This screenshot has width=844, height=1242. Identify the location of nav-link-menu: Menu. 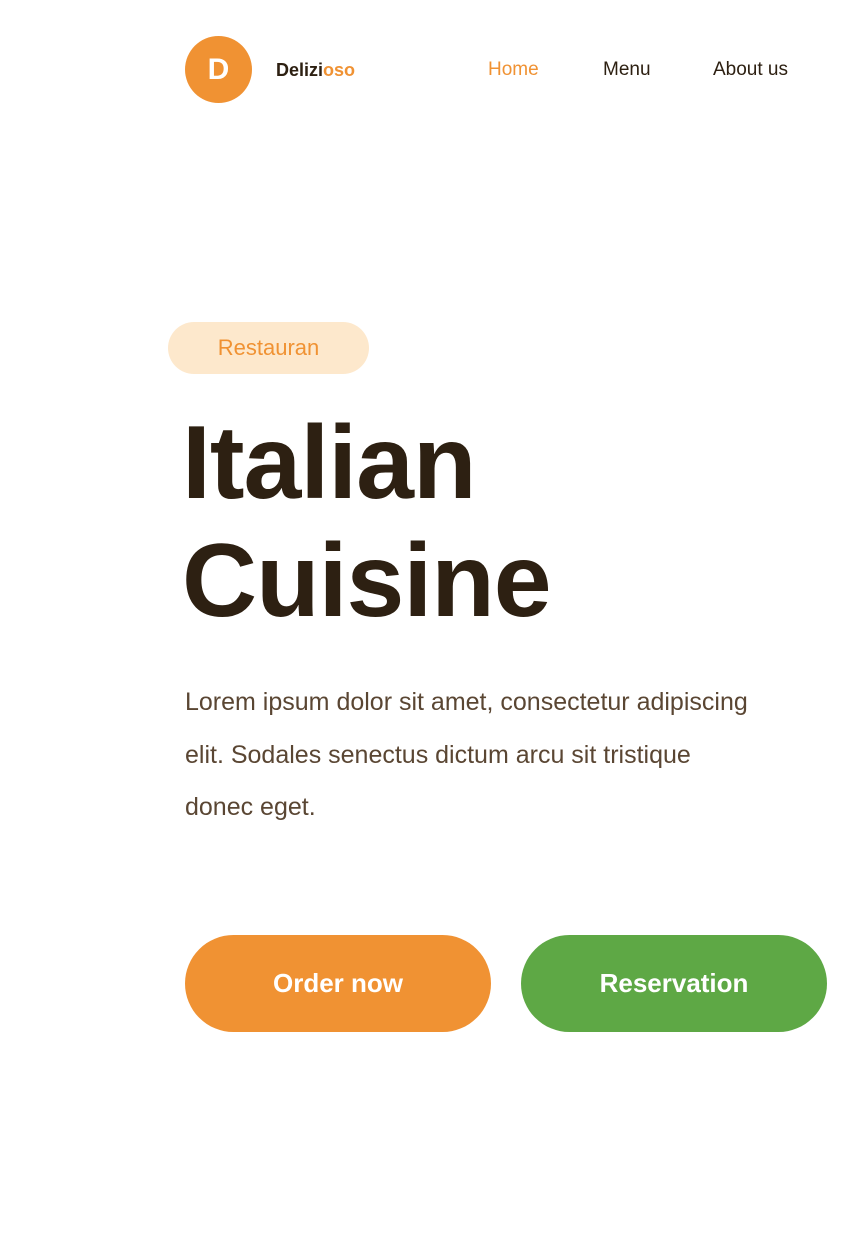
(627, 70).